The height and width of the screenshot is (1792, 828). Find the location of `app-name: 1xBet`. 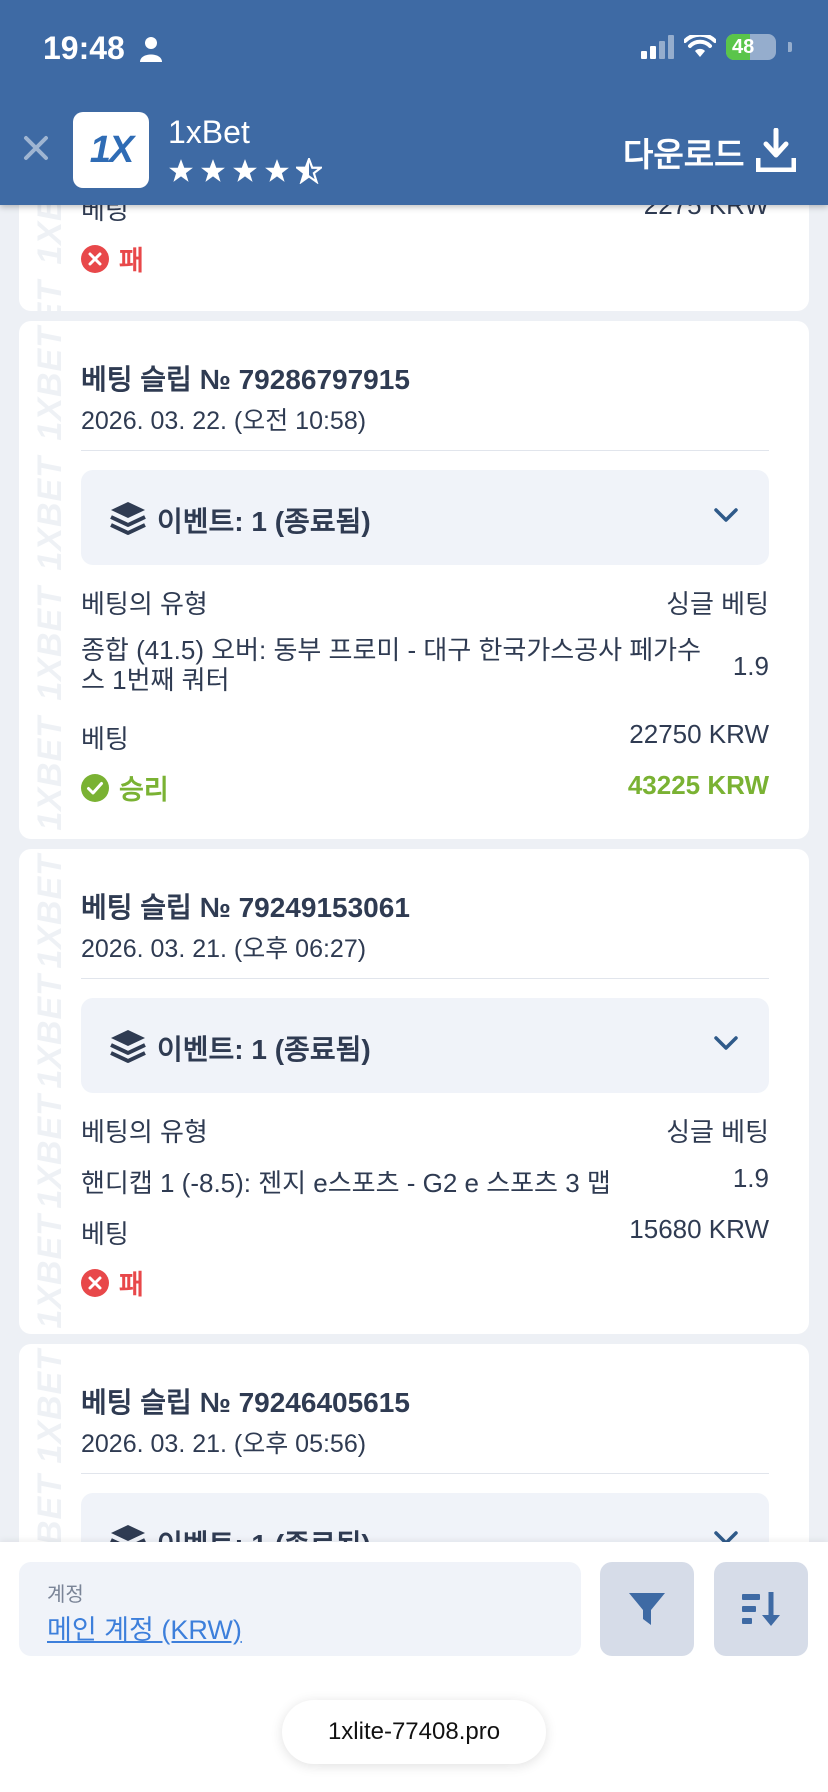

app-name: 1xBet is located at coordinates (209, 132).